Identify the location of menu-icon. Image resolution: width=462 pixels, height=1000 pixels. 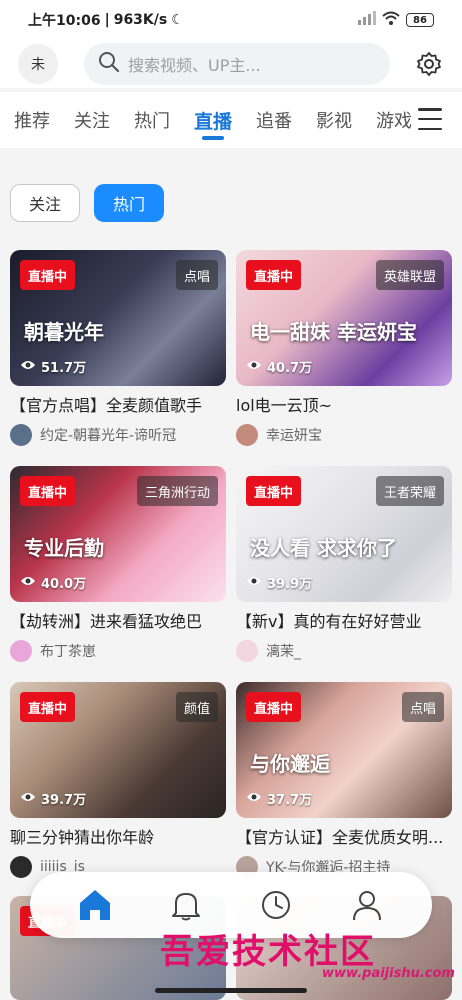
(430, 119).